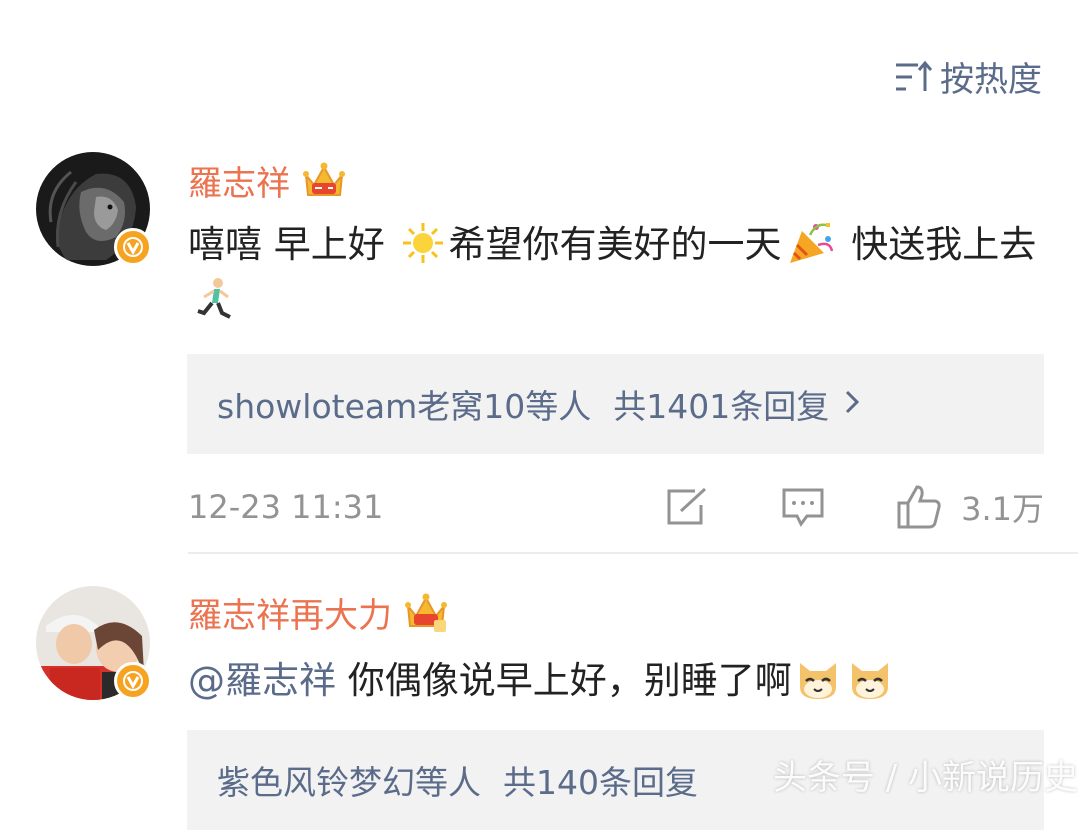  I want to click on username: 羅志祥再大力, so click(290, 612).